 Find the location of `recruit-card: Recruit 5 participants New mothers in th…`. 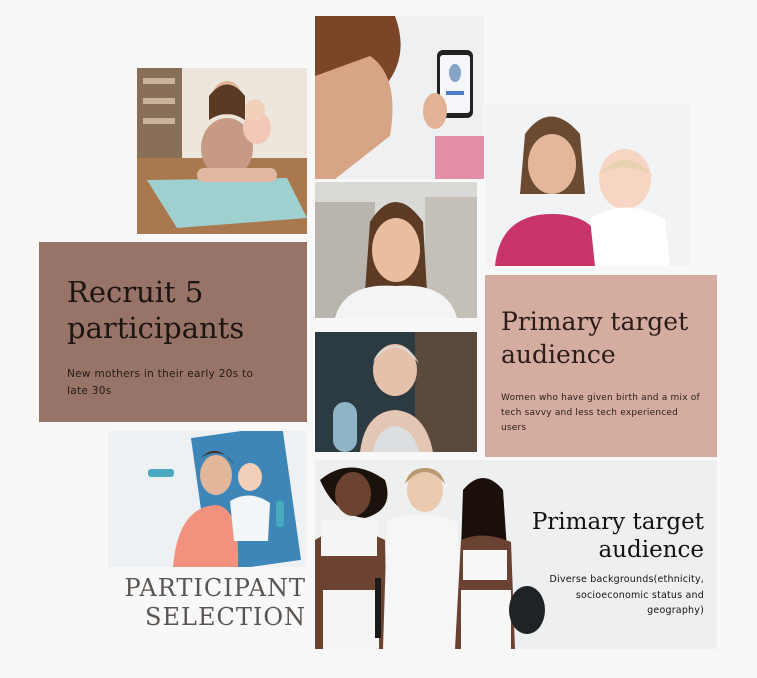

recruit-card: Recruit 5 participants New mothers in th… is located at coordinates (173, 332).